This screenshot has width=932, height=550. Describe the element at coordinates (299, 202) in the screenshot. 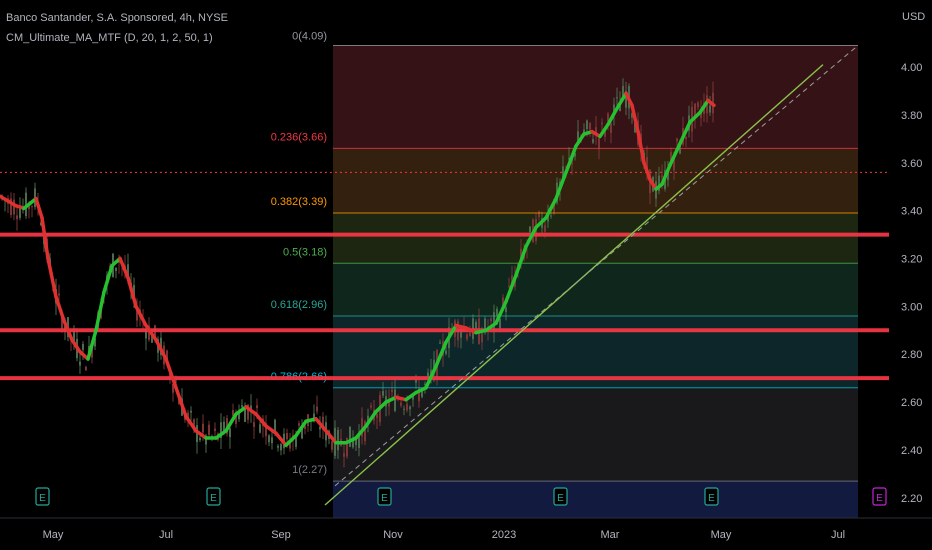

I see `fib-level-label: 0.382(3.39)` at that location.